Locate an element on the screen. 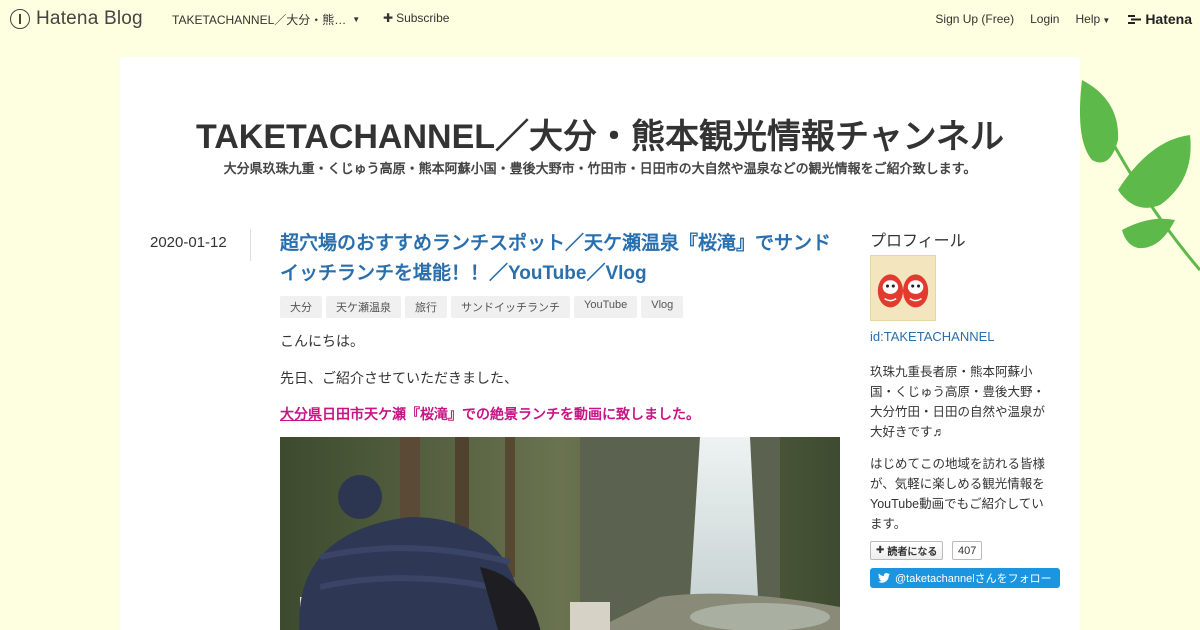 Image resolution: width=1200 pixels, height=630 pixels. hatena-blog-logo: Hatena Blog is located at coordinates (76, 19).